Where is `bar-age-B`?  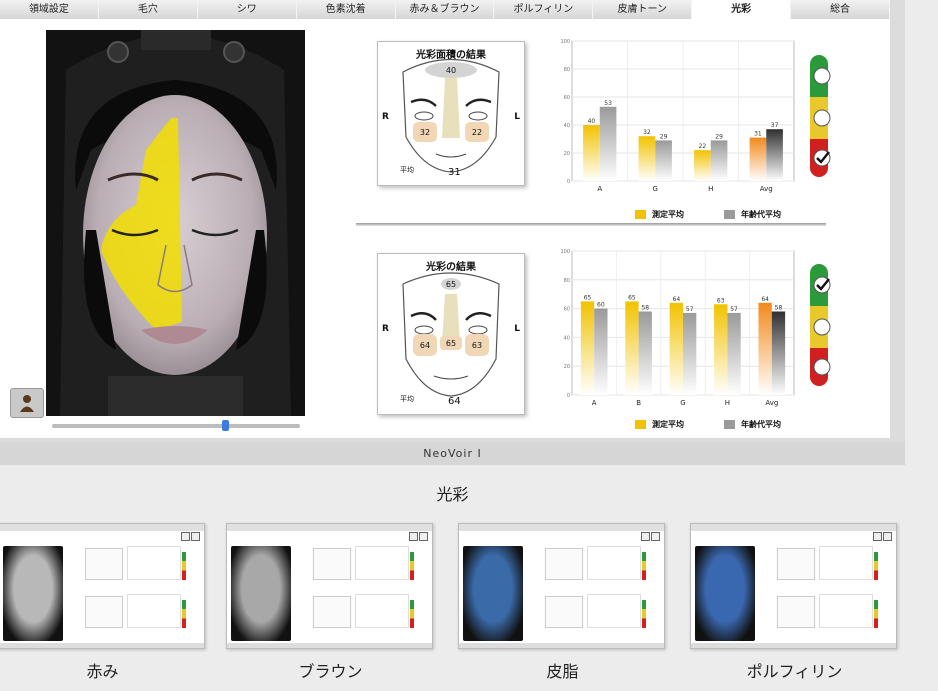
bar-age-B is located at coordinates (645, 353).